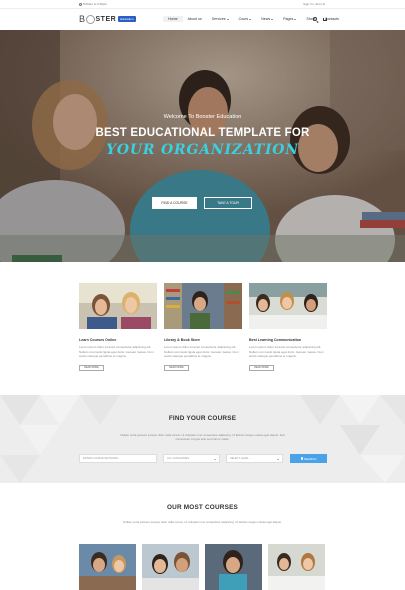 This screenshot has width=405, height=590. What do you see at coordinates (182, 340) in the screenshot?
I see `feature-title: Library & Book Store` at bounding box center [182, 340].